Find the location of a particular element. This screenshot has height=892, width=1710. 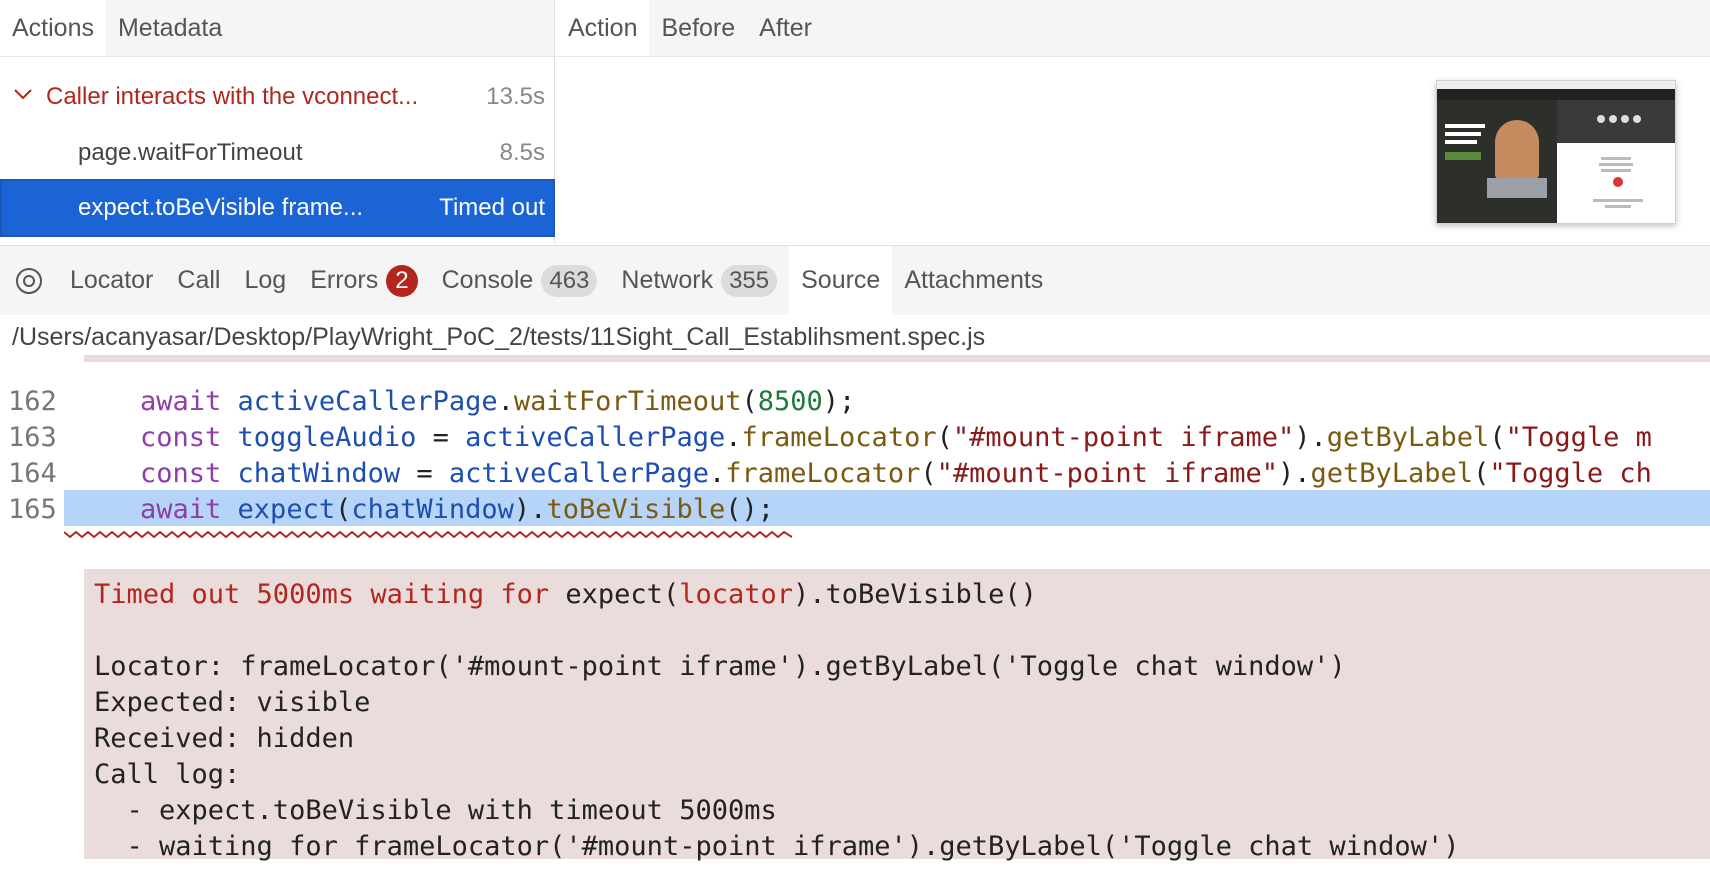

error-call-log-label: Call log: is located at coordinates (167, 774).